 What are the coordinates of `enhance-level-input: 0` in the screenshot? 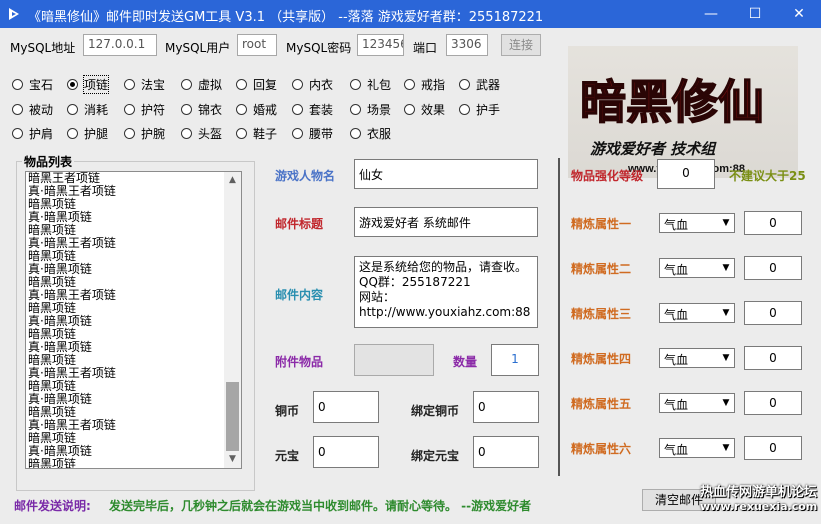 It's located at (686, 174).